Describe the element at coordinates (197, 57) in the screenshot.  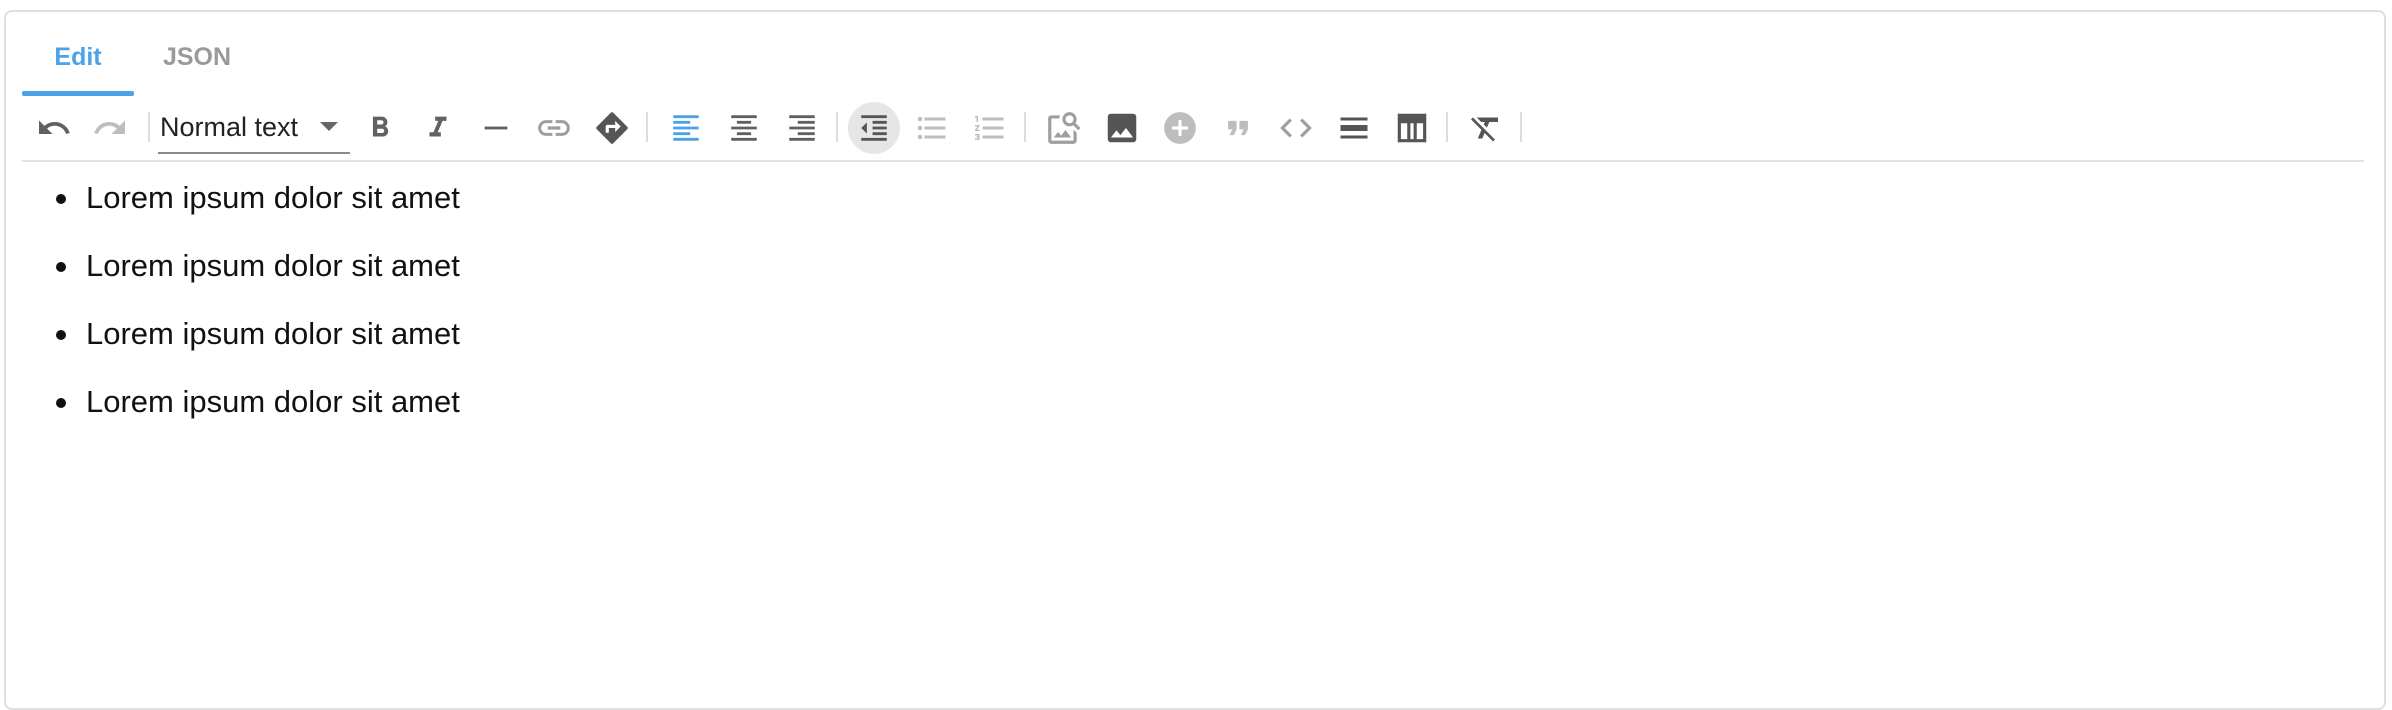
I see `tab-json: JSON` at that location.